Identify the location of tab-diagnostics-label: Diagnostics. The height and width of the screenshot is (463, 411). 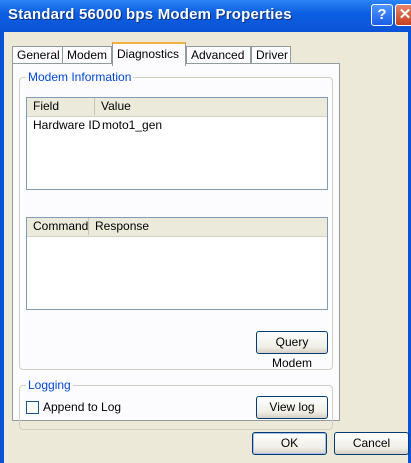
(148, 54).